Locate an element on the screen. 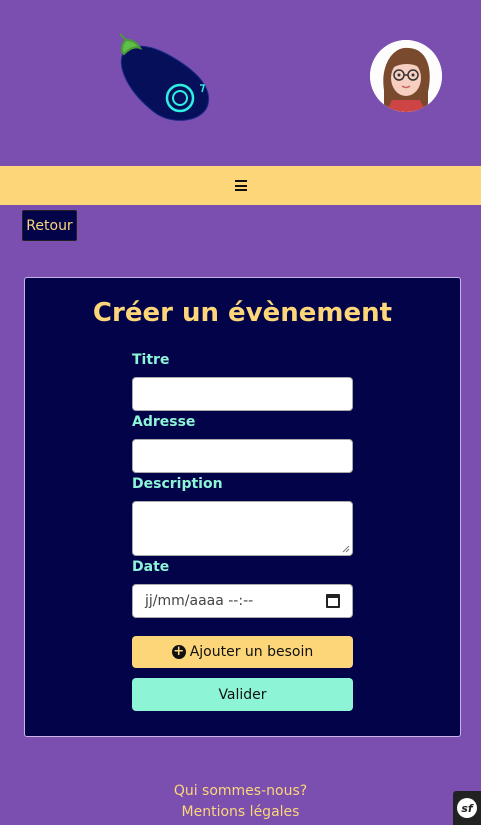 The height and width of the screenshot is (825, 481). form-title: Créer un évènement is located at coordinates (242, 313).